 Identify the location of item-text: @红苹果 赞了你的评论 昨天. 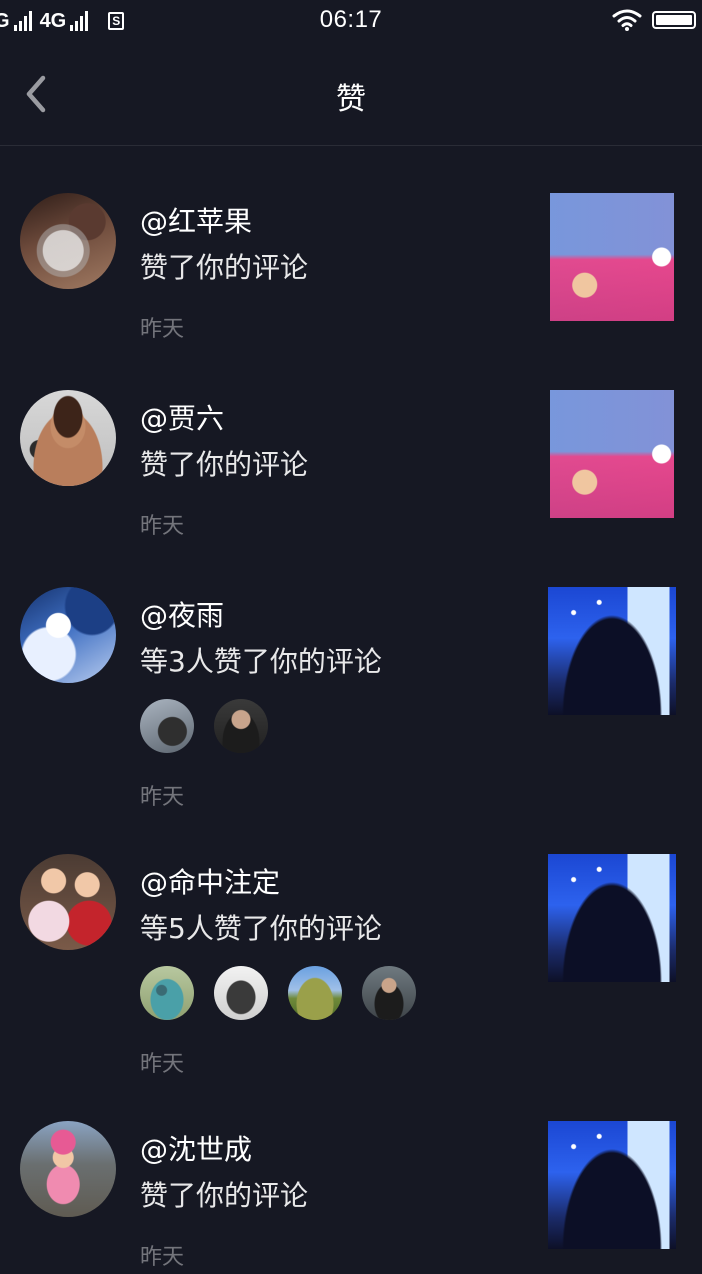
(330, 268).